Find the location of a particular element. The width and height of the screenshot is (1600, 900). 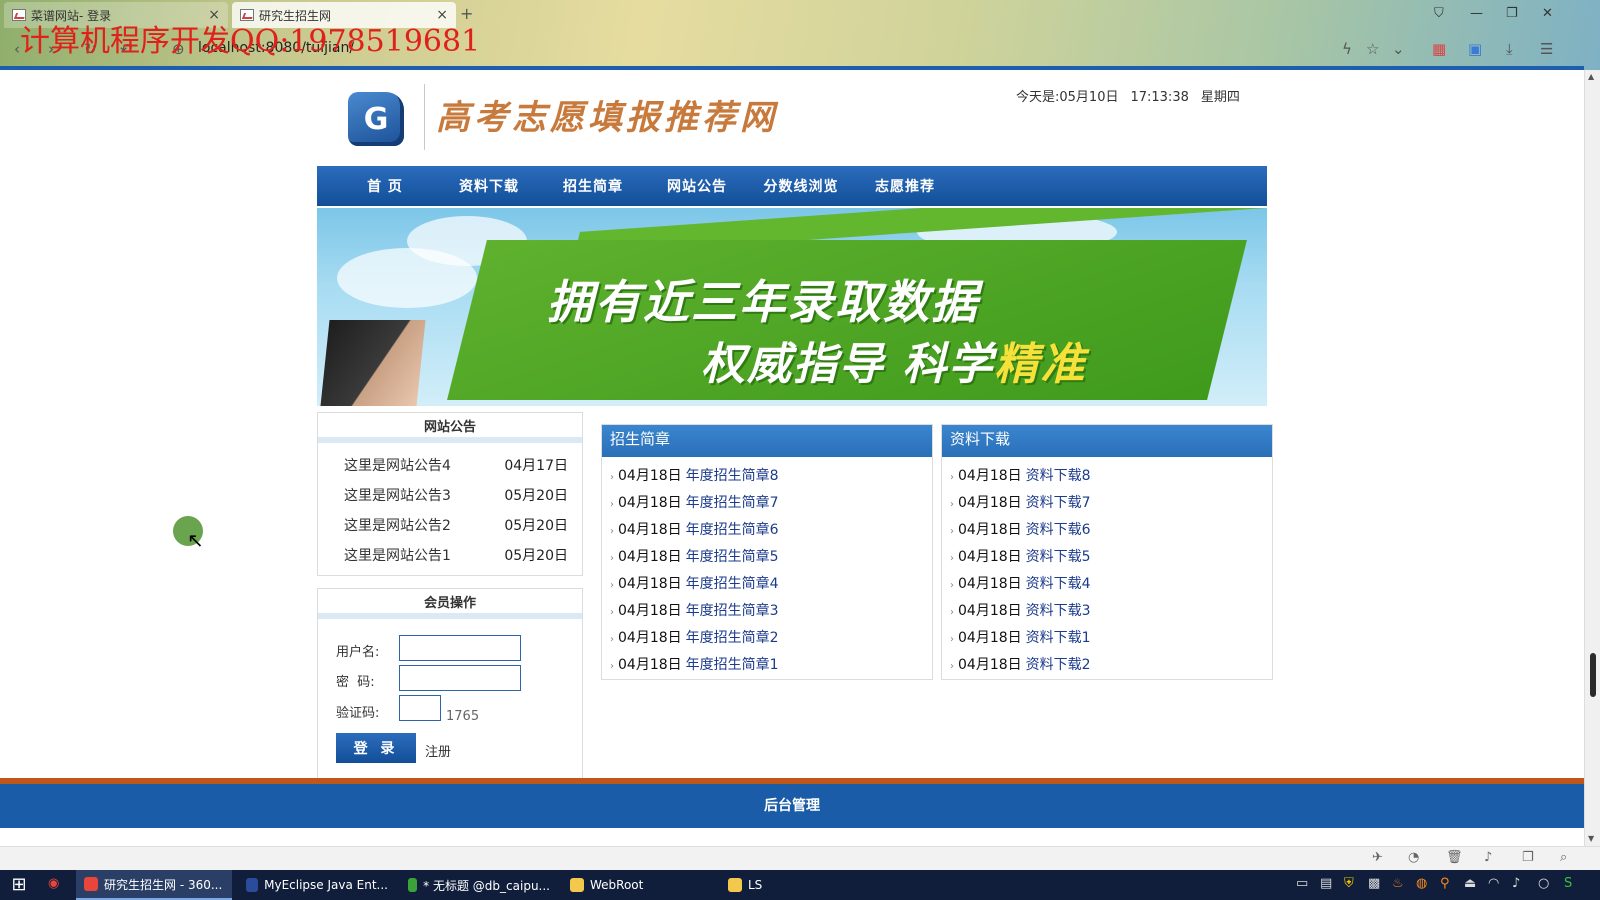

dropdown-chevron-icon: ⌄ is located at coordinates (1398, 49).